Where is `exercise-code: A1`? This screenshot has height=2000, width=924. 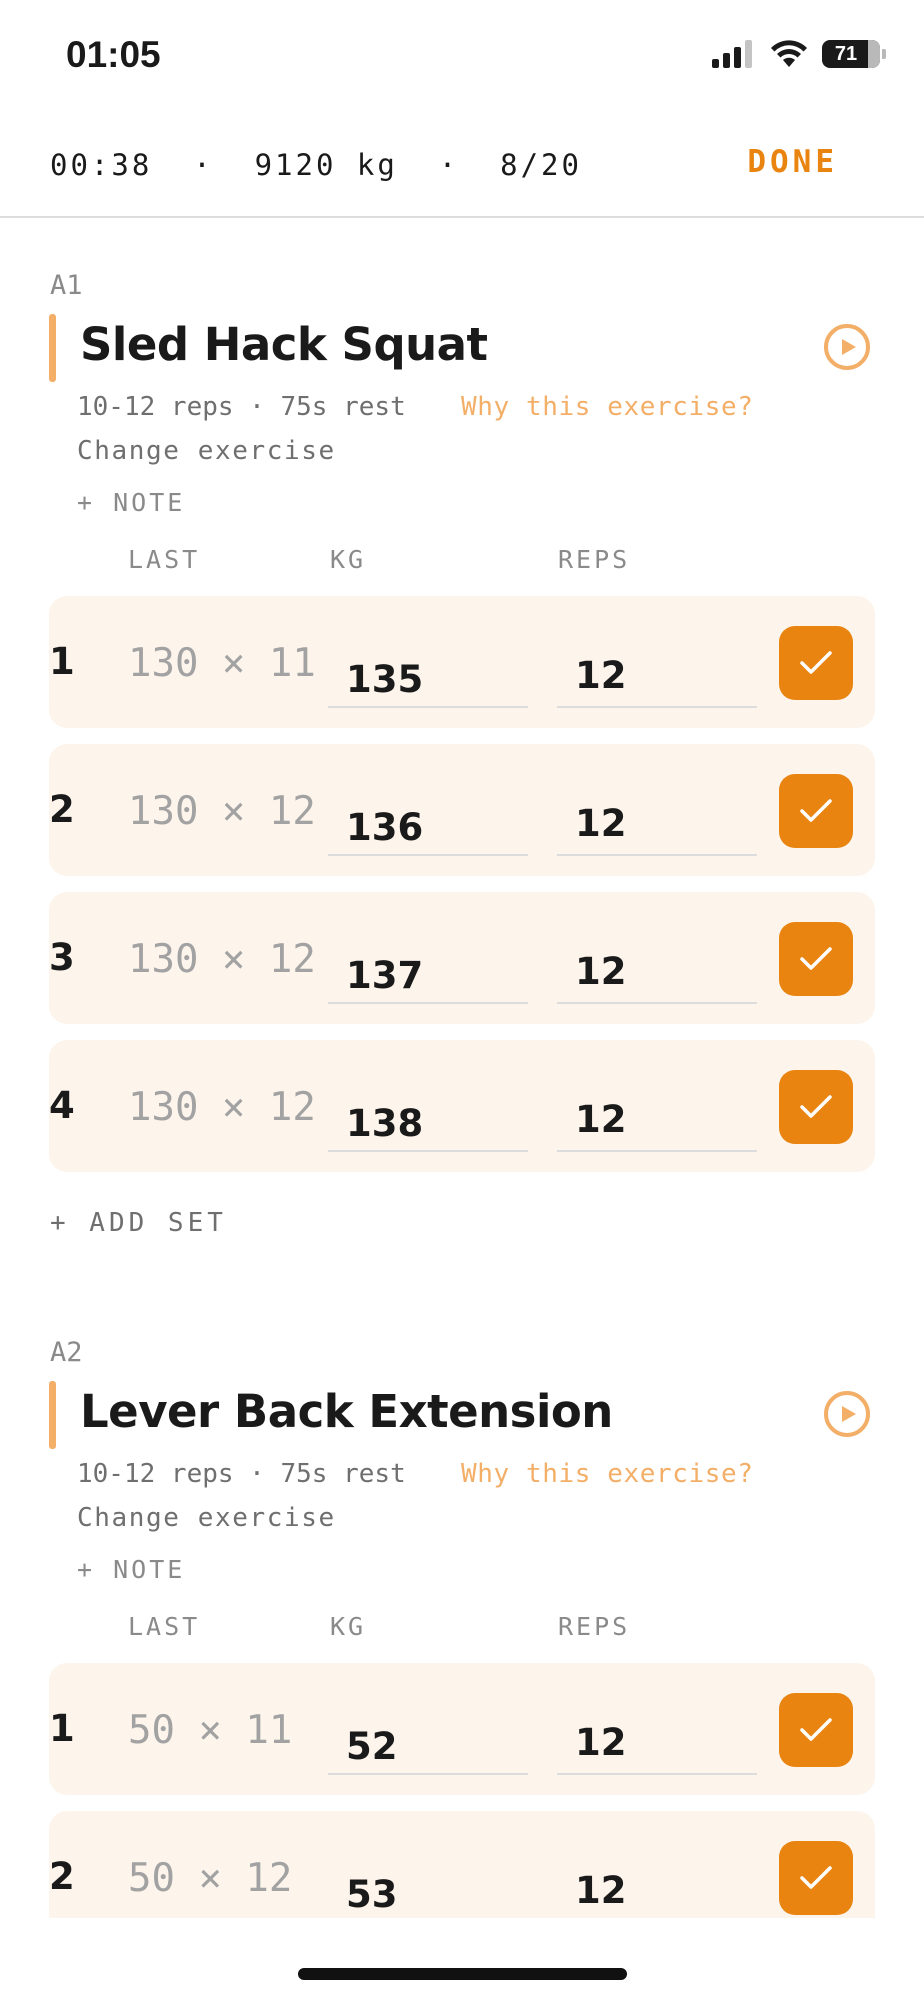
exercise-code: A1 is located at coordinates (66, 285).